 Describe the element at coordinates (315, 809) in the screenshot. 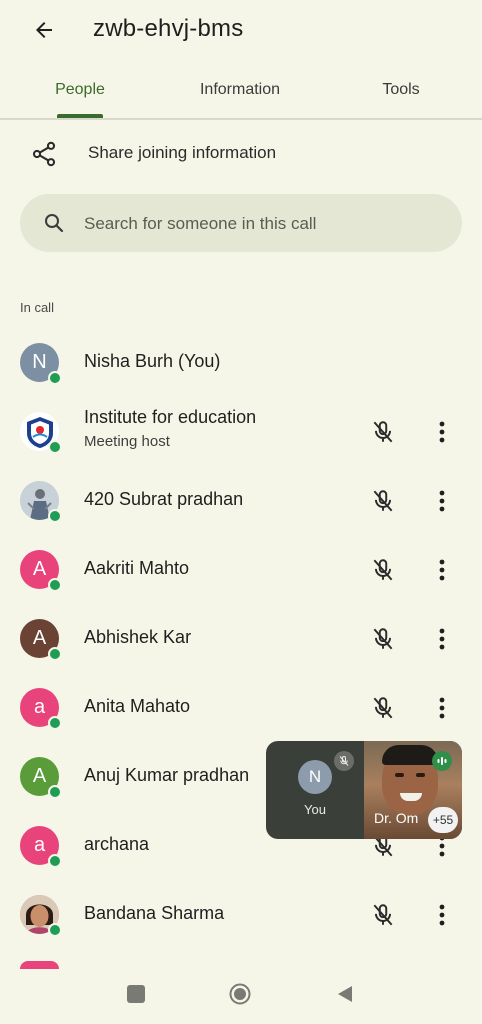

I see `self-label: You` at that location.